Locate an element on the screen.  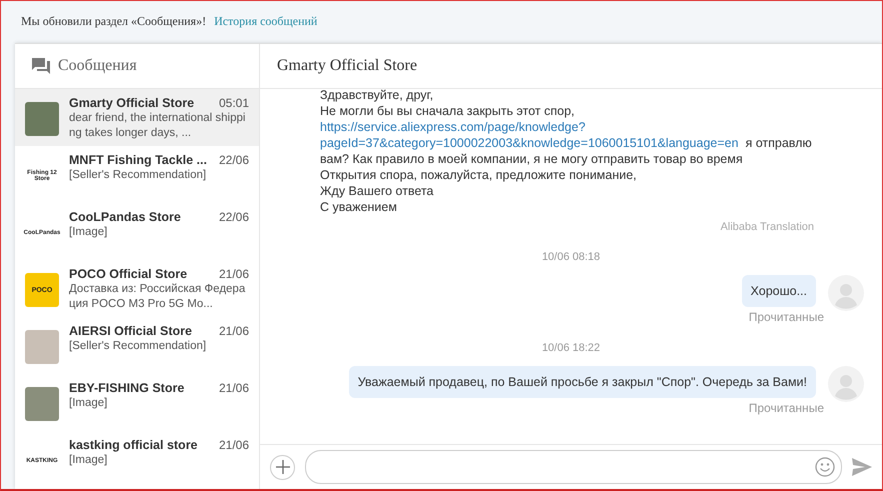
send-icon is located at coordinates (862, 467).